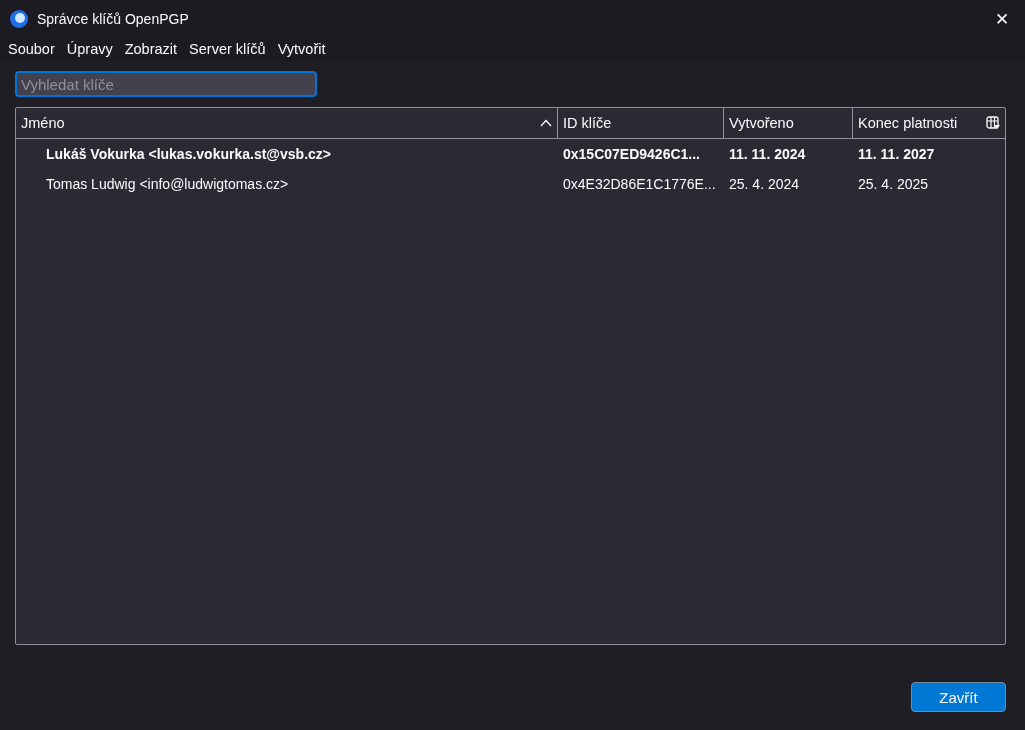 This screenshot has width=1025, height=730. What do you see at coordinates (277, 123) in the screenshot?
I see `column-header: Jméno` at bounding box center [277, 123].